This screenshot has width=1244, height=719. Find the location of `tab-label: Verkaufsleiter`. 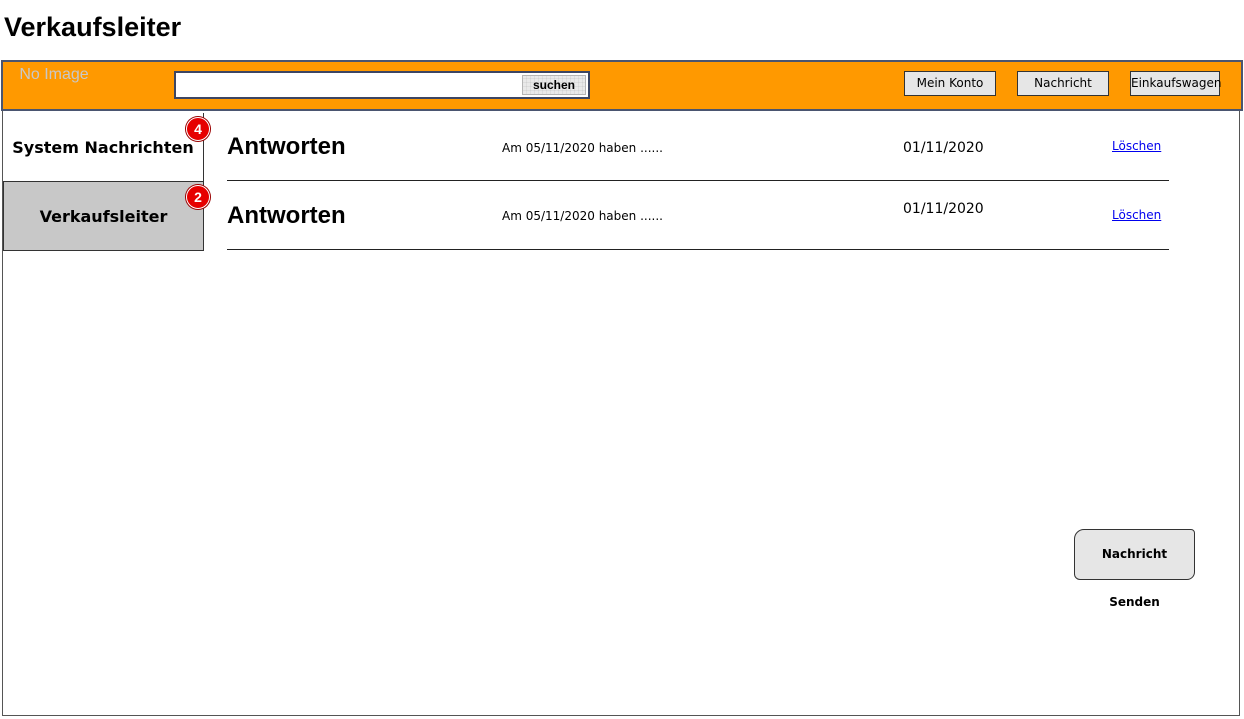

tab-label: Verkaufsleiter is located at coordinates (103, 216).